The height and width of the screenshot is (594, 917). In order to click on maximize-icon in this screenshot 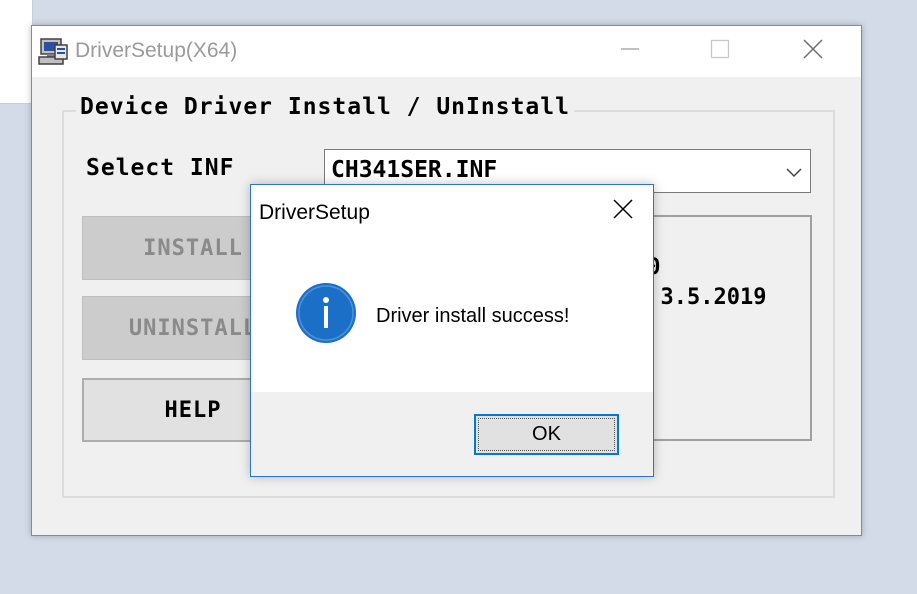, I will do `click(720, 51)`.